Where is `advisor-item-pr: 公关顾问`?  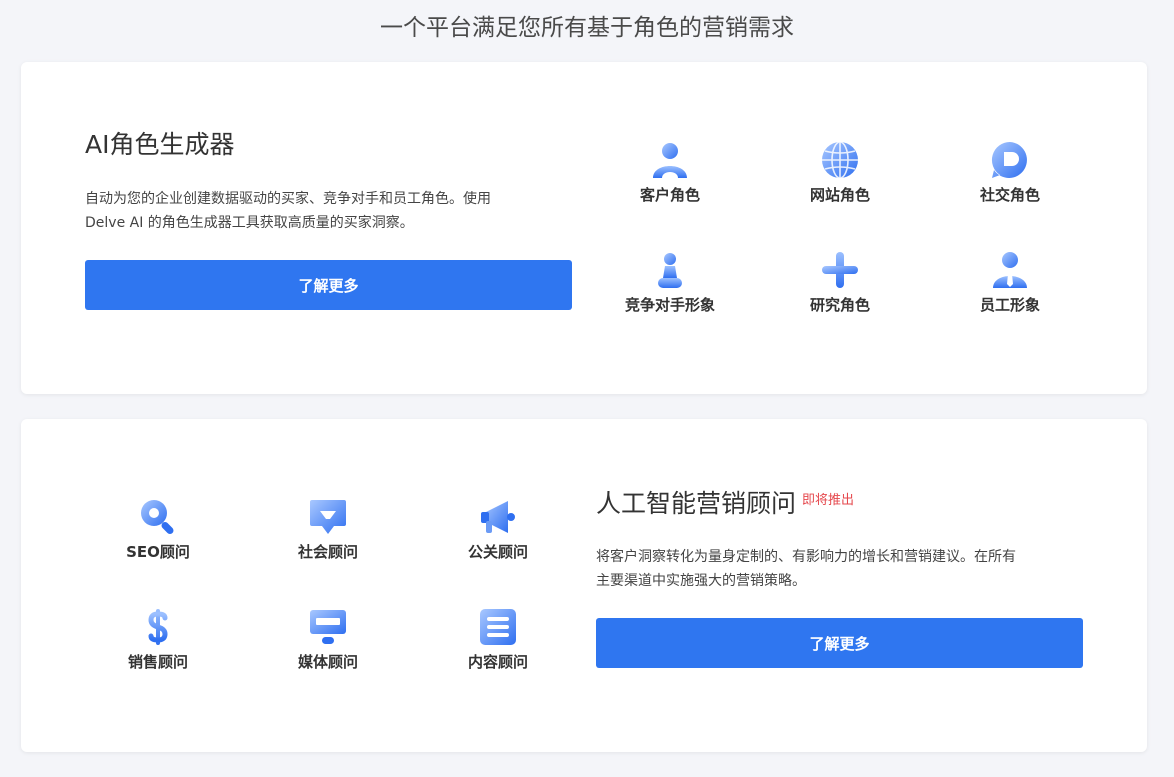
advisor-item-pr: 公关顾问 is located at coordinates (498, 529).